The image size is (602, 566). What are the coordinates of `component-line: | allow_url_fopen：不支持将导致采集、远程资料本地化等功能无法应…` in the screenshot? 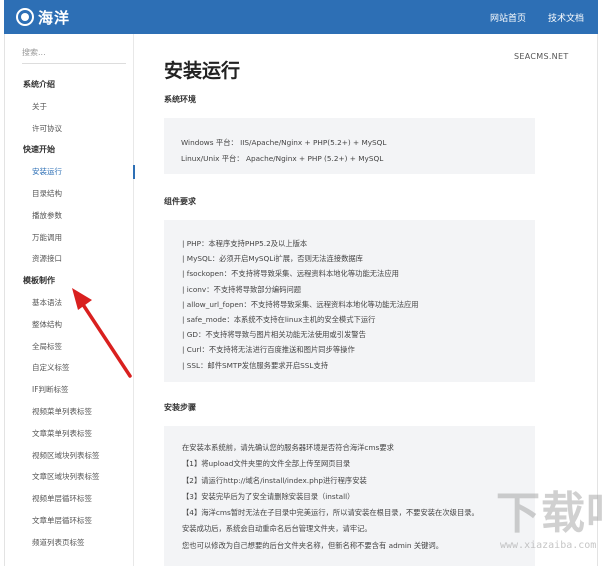 It's located at (300, 304).